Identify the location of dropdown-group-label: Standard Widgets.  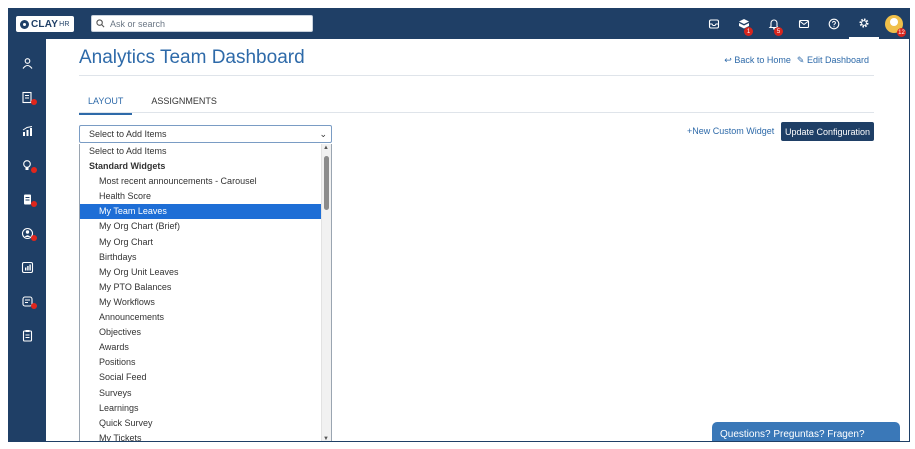
(127, 166).